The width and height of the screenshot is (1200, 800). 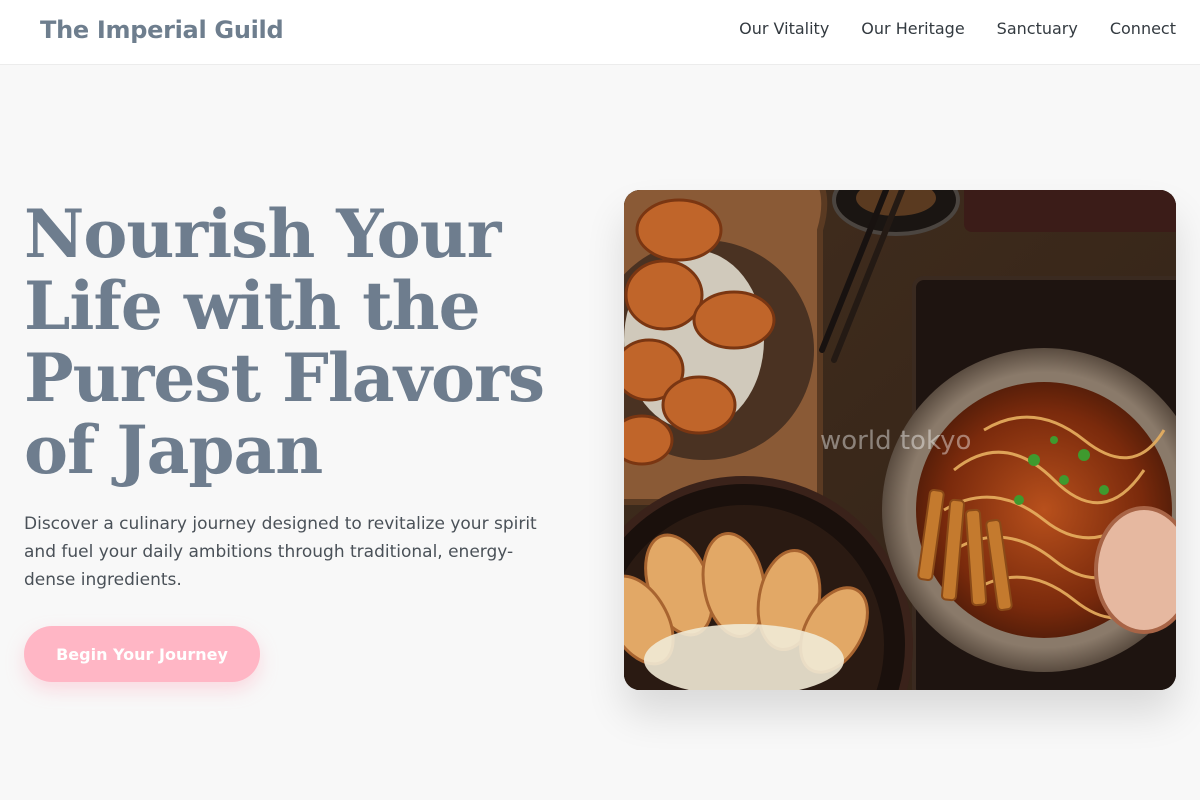 I want to click on nav-connect: Connect, so click(x=1143, y=28).